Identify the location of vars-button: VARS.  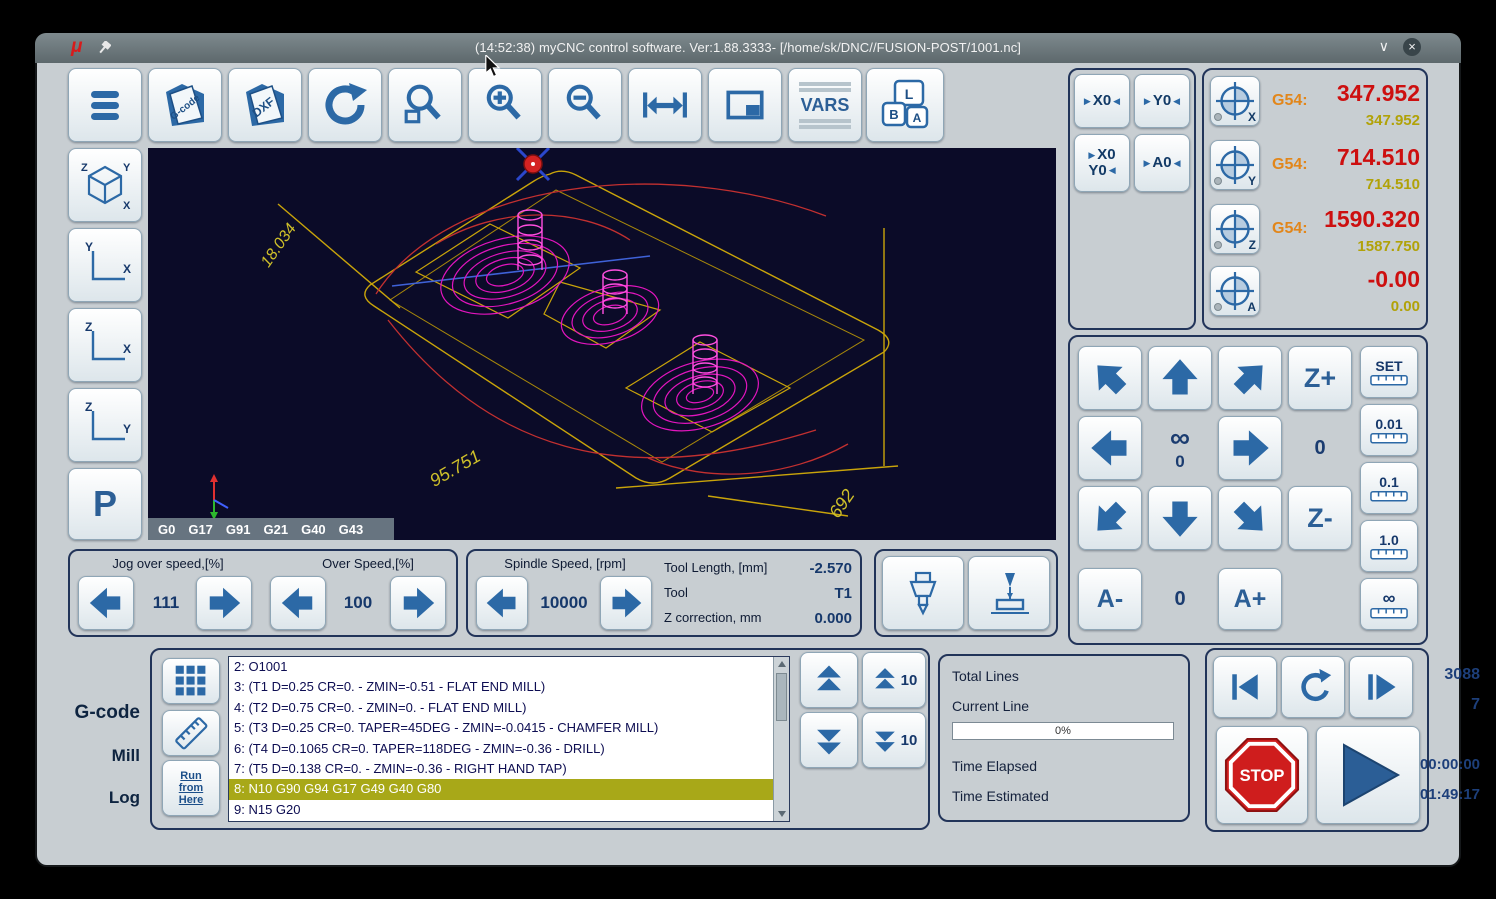
(825, 105).